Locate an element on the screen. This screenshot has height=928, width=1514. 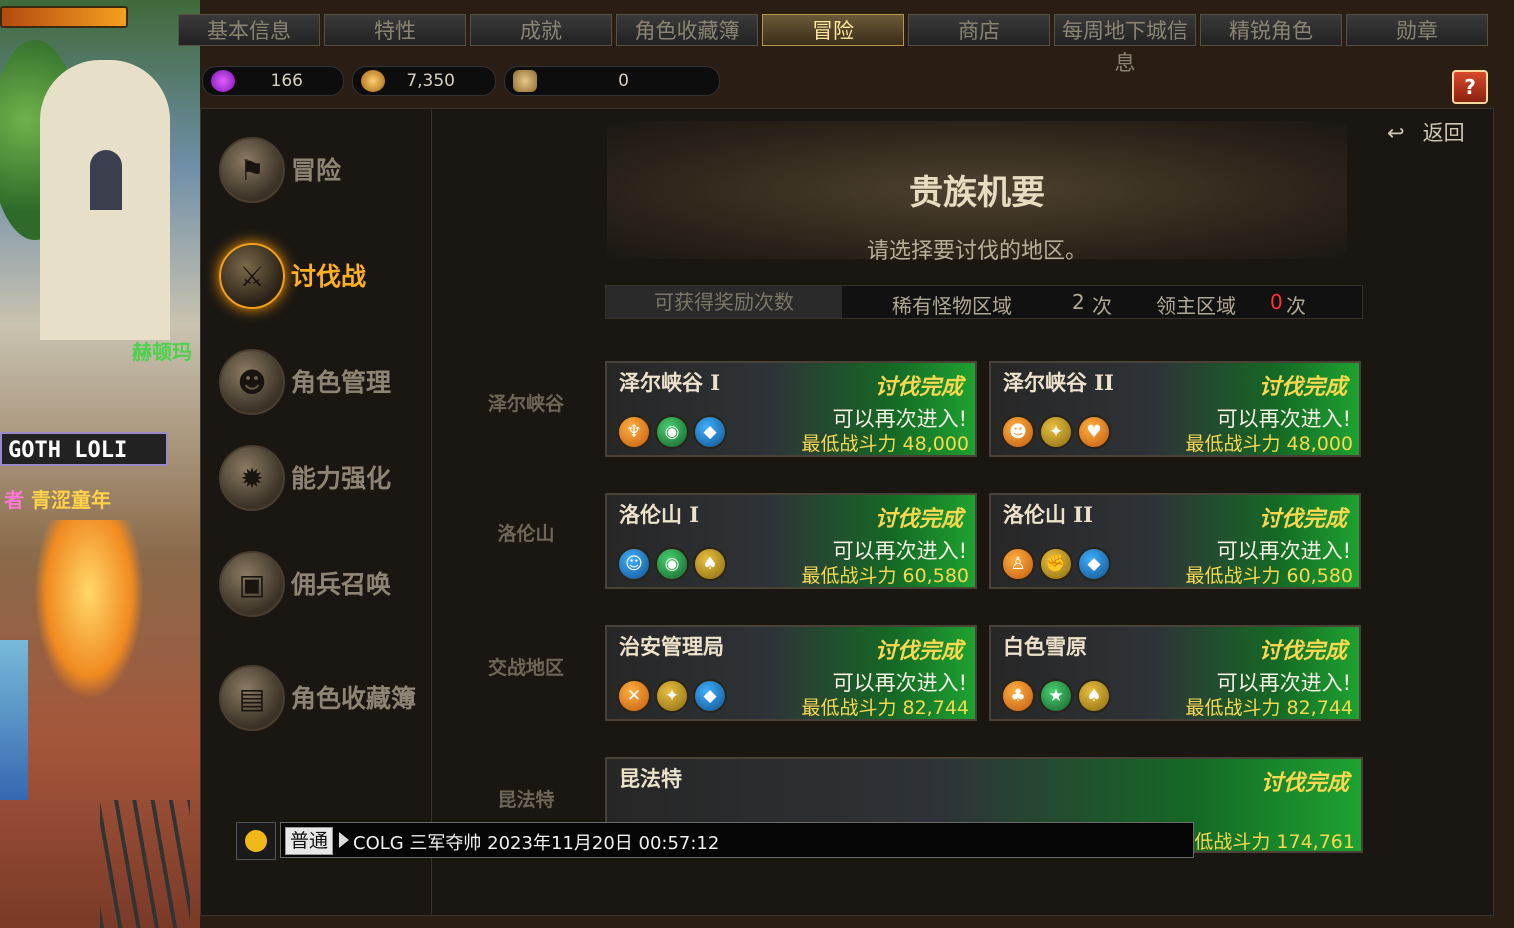
sidebar-item-label: 冒险 is located at coordinates (316, 170).